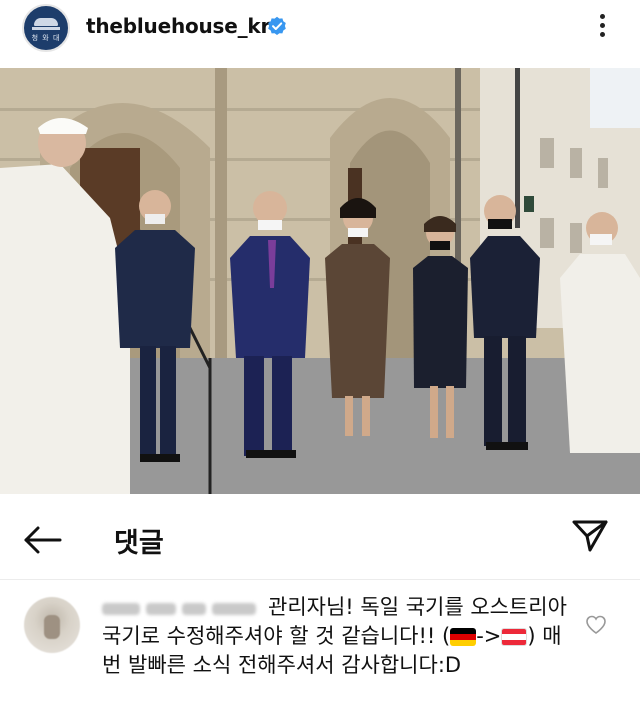  I want to click on commenter-avatar, so click(52, 625).